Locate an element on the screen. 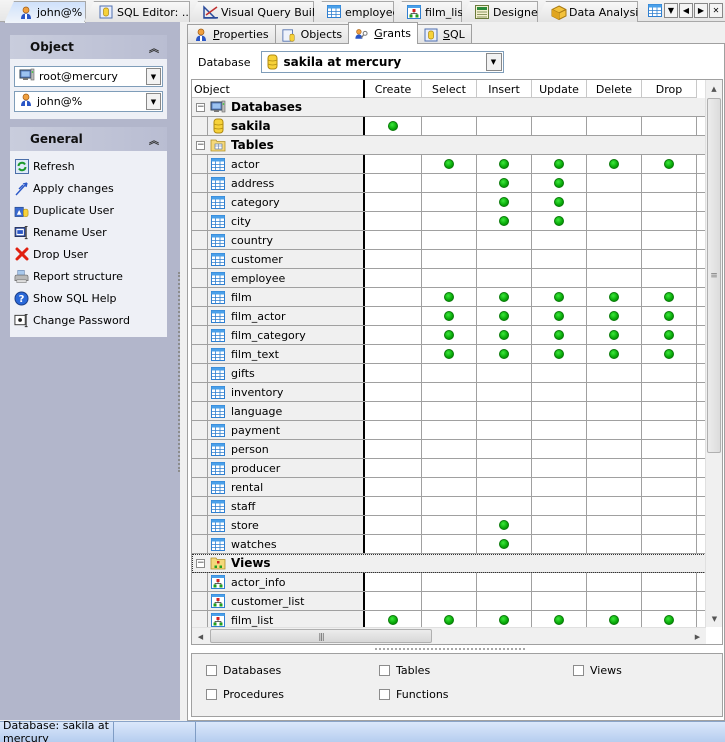  table-row: watches is located at coordinates (449, 544).